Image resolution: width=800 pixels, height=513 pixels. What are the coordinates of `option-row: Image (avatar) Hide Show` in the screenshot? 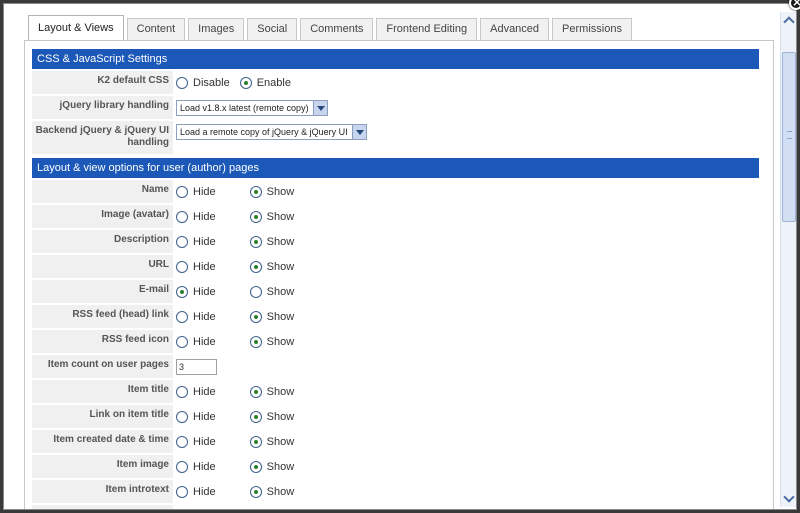 It's located at (395, 216).